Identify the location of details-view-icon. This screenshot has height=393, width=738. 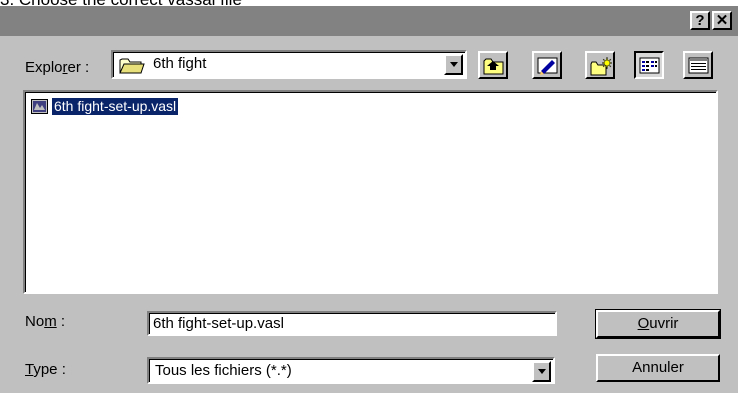
(698, 65).